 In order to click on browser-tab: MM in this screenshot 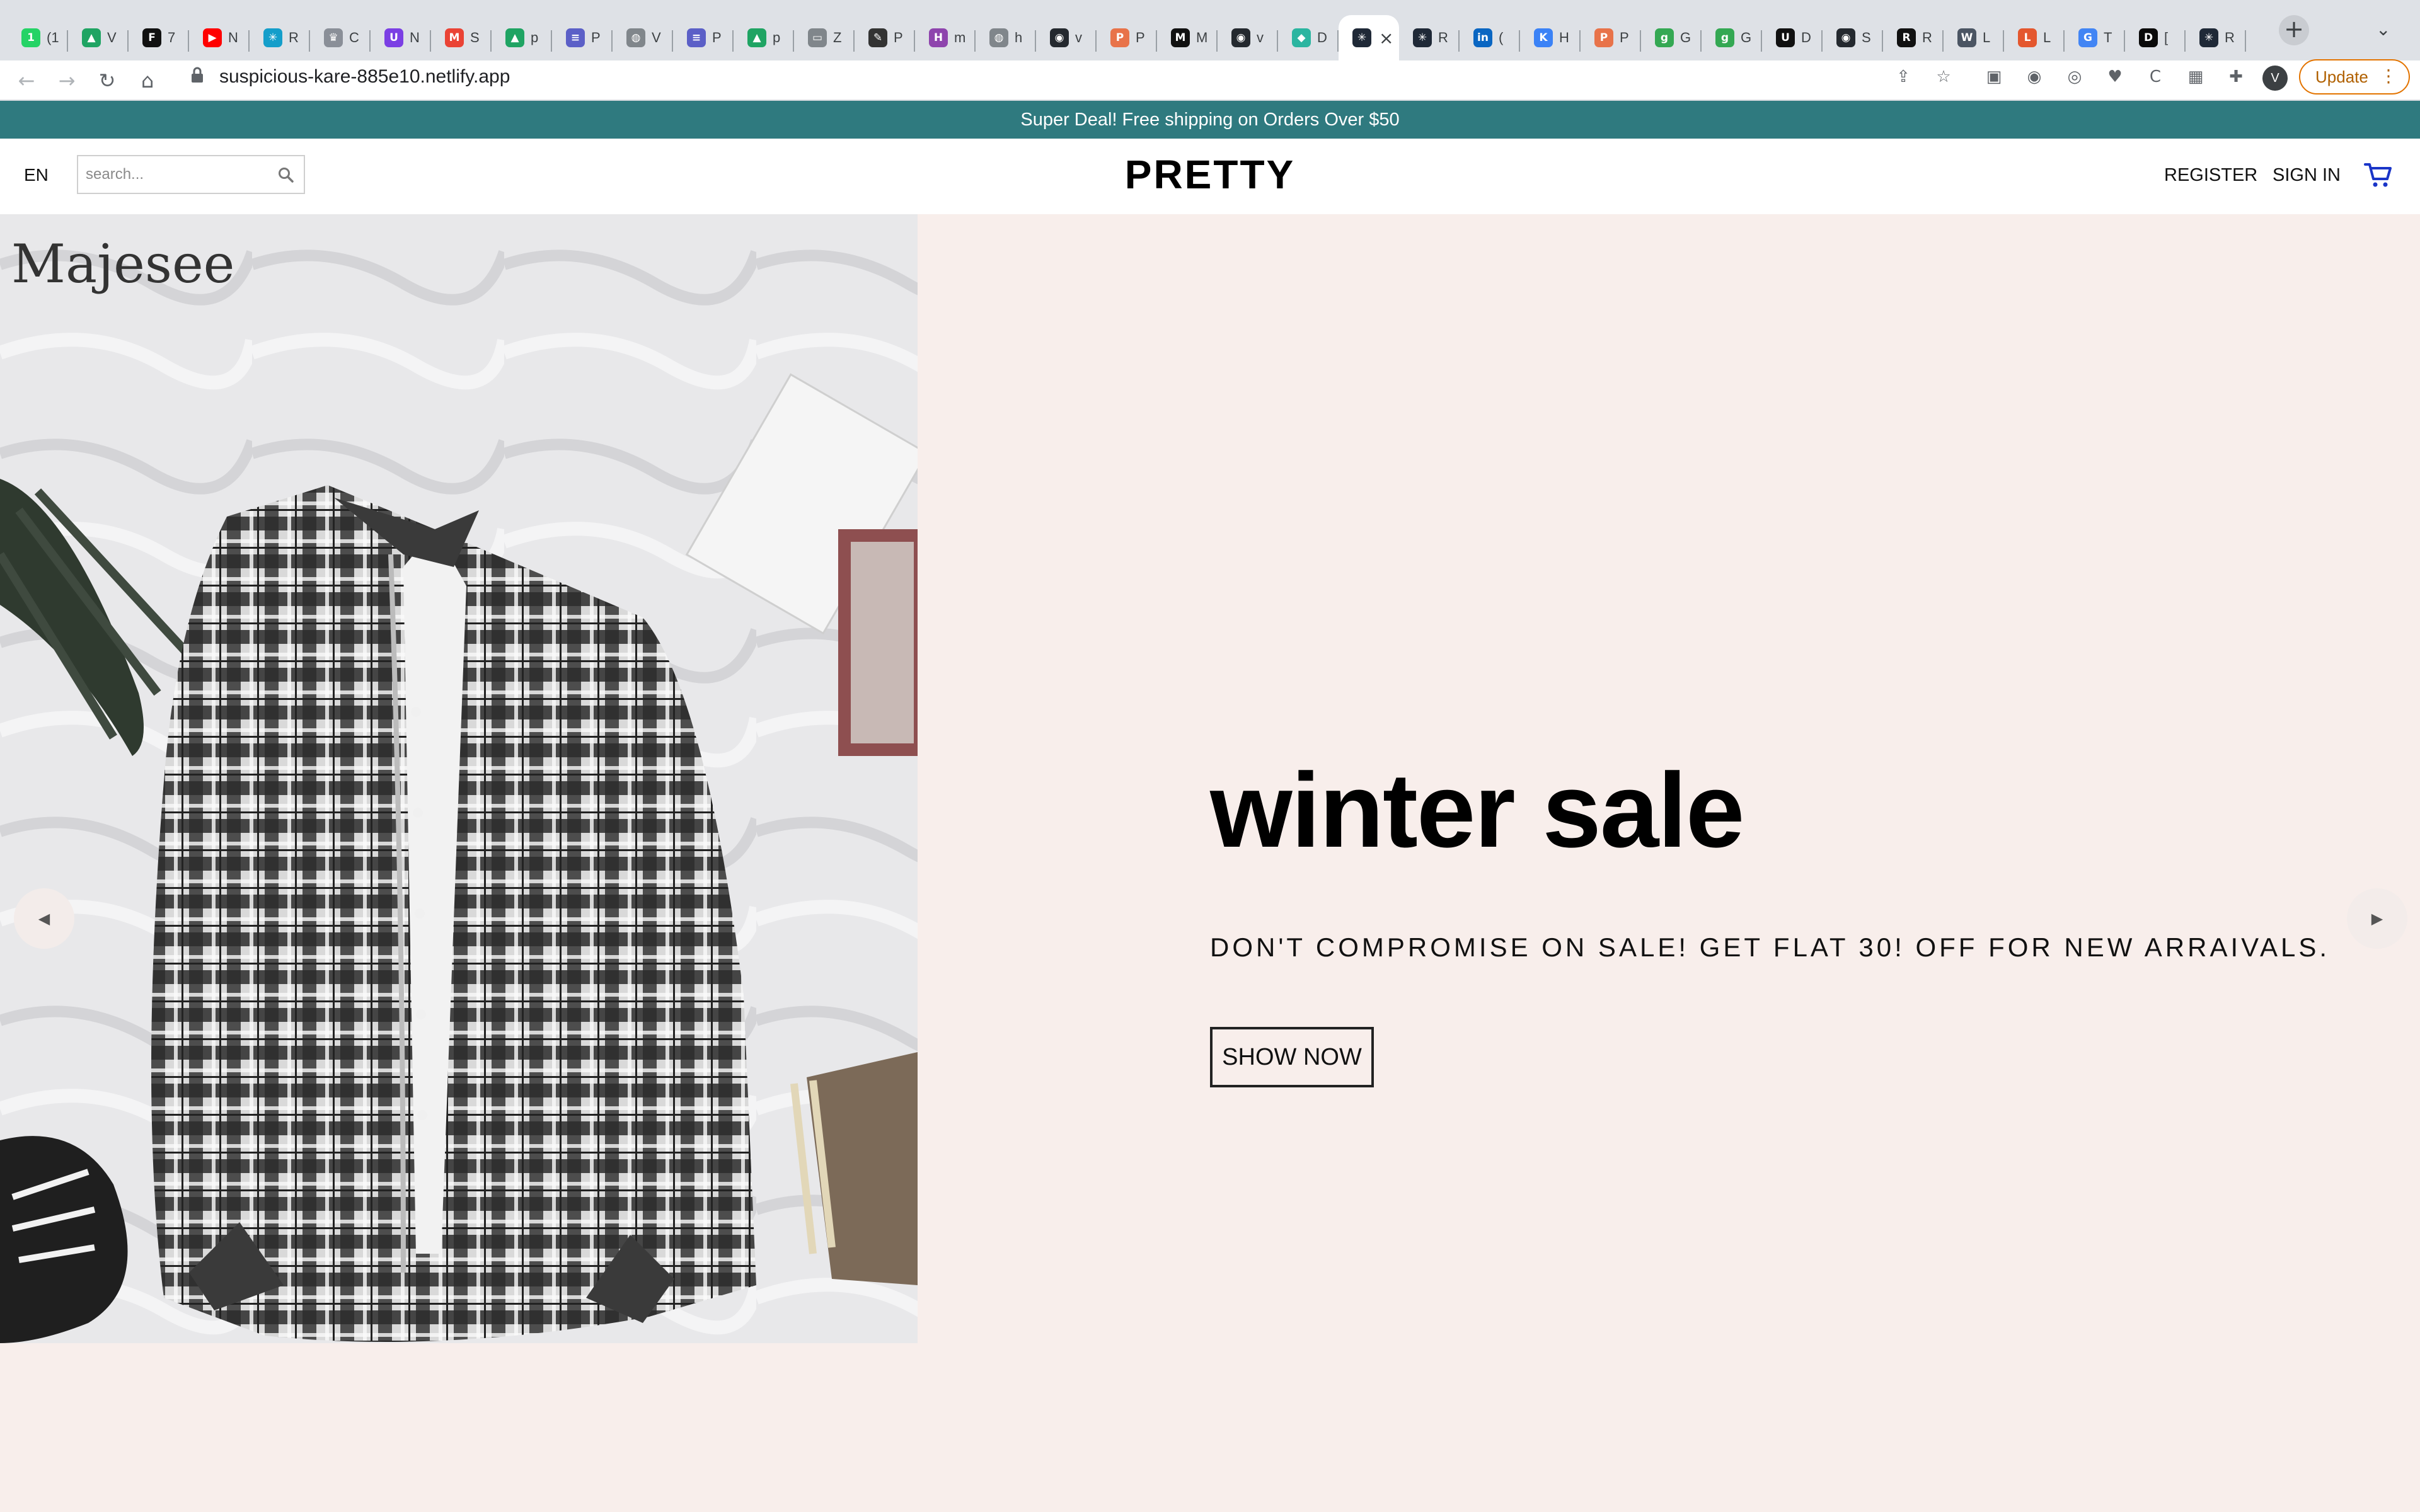, I will do `click(1187, 37)`.